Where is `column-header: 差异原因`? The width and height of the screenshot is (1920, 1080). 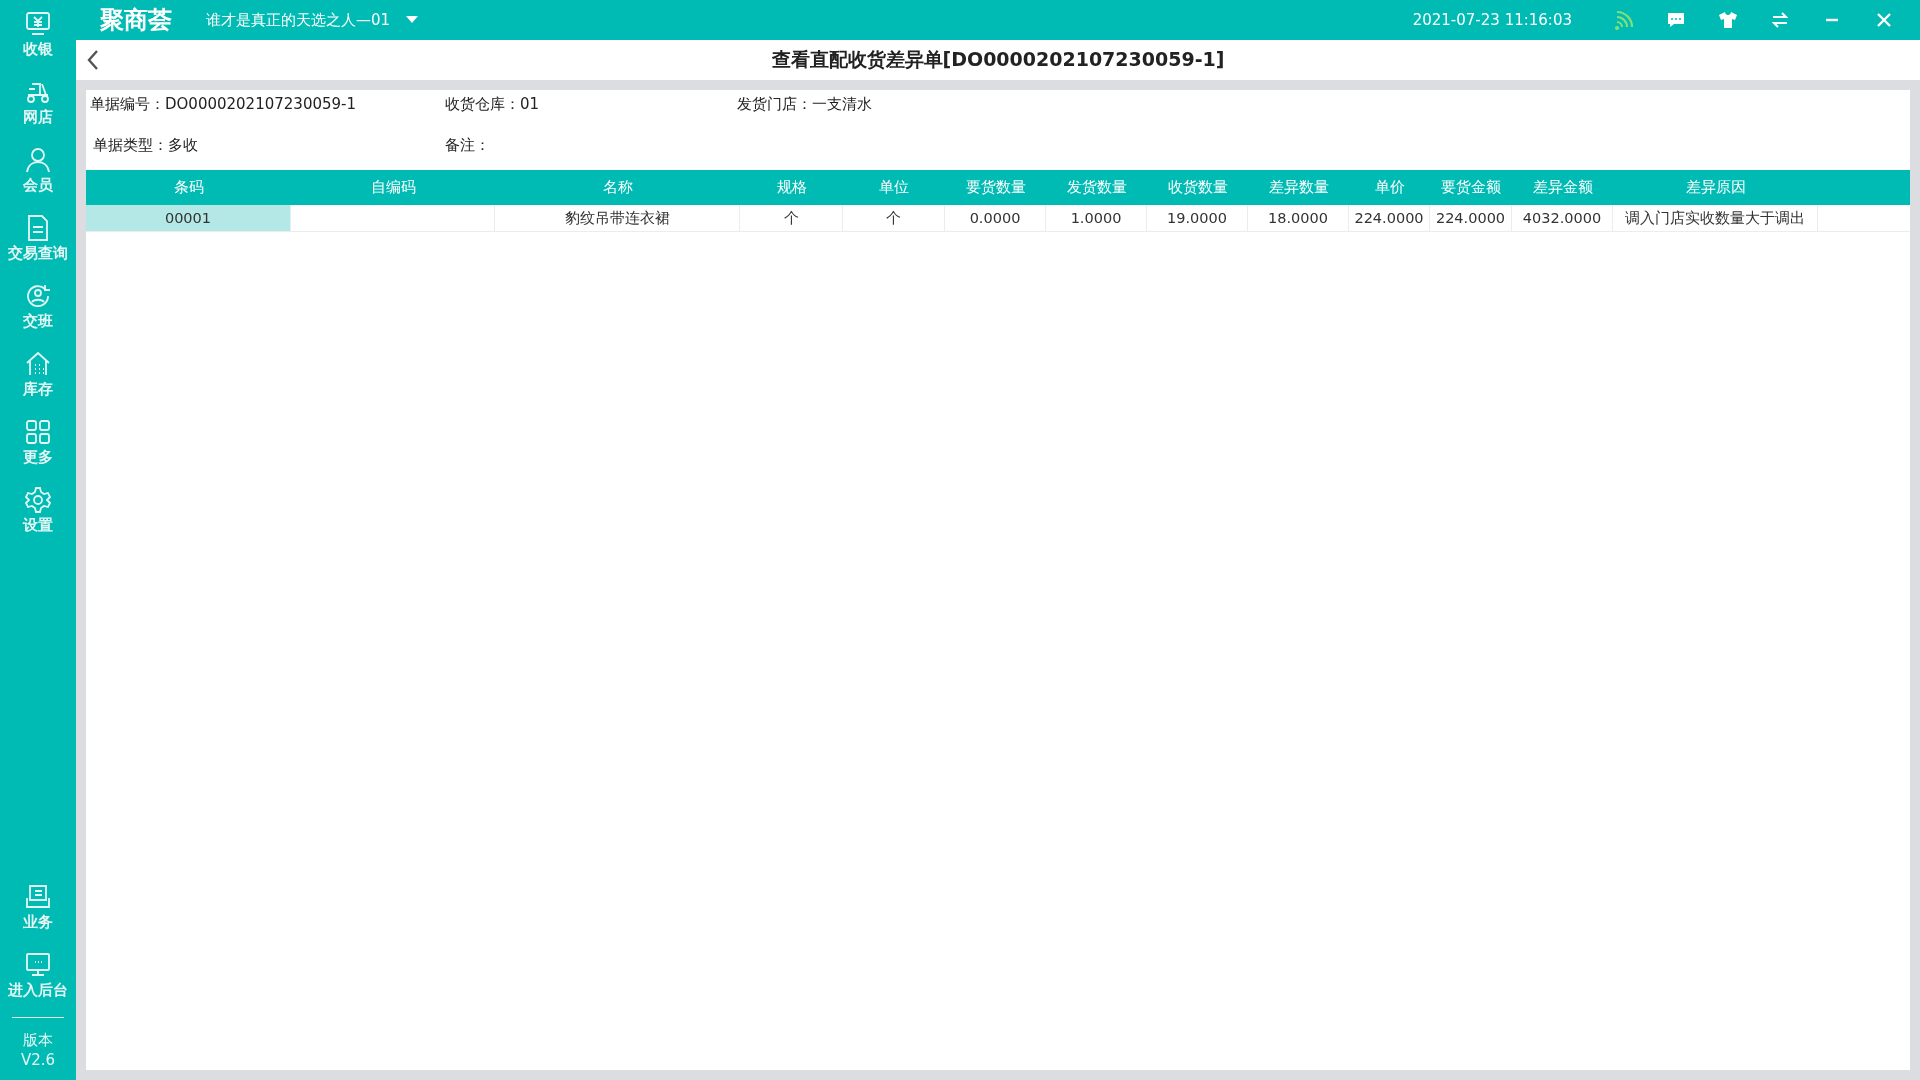
column-header: 差异原因 is located at coordinates (1715, 187).